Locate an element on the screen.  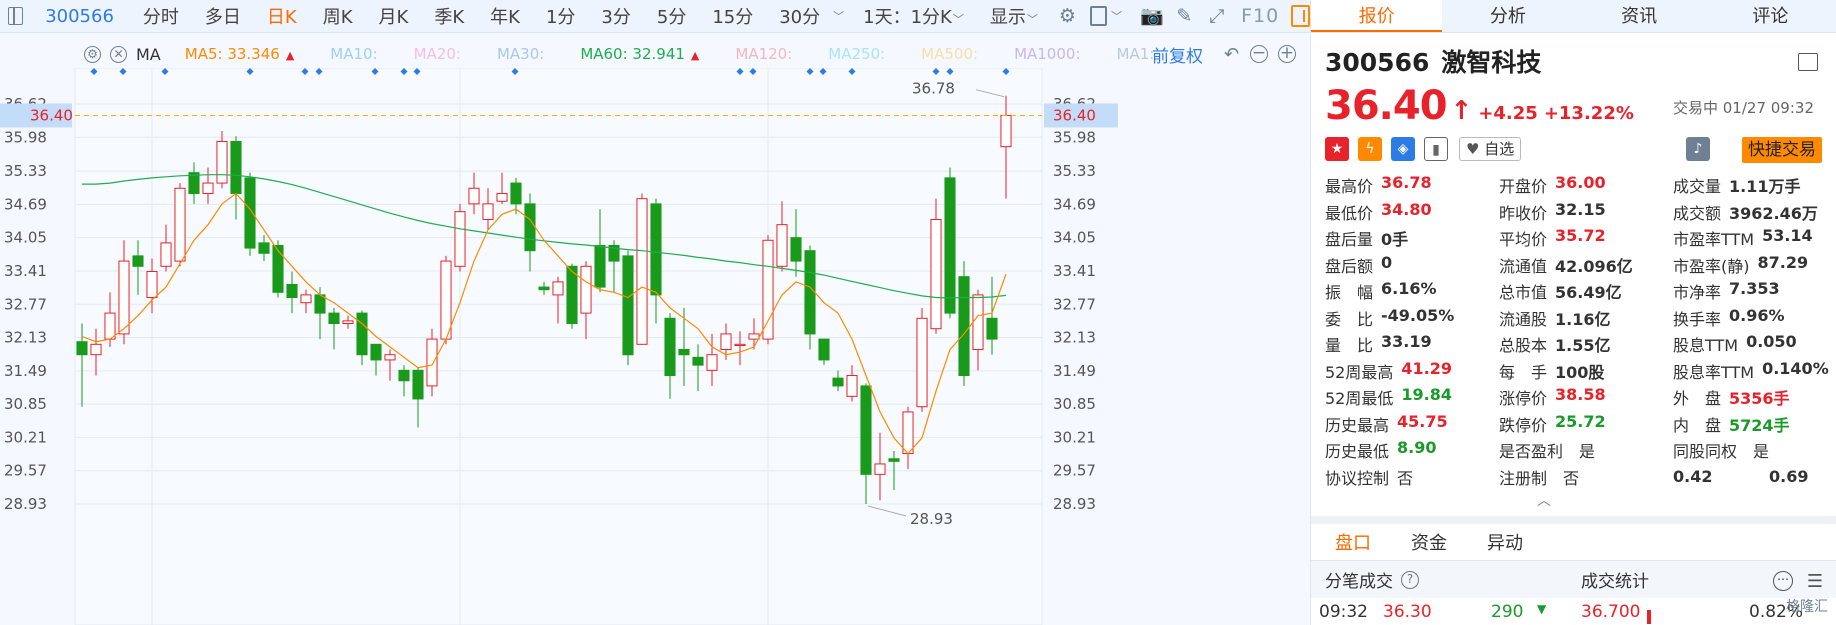
add-watchlist-button: ♥ 自选 is located at coordinates (1490, 149).